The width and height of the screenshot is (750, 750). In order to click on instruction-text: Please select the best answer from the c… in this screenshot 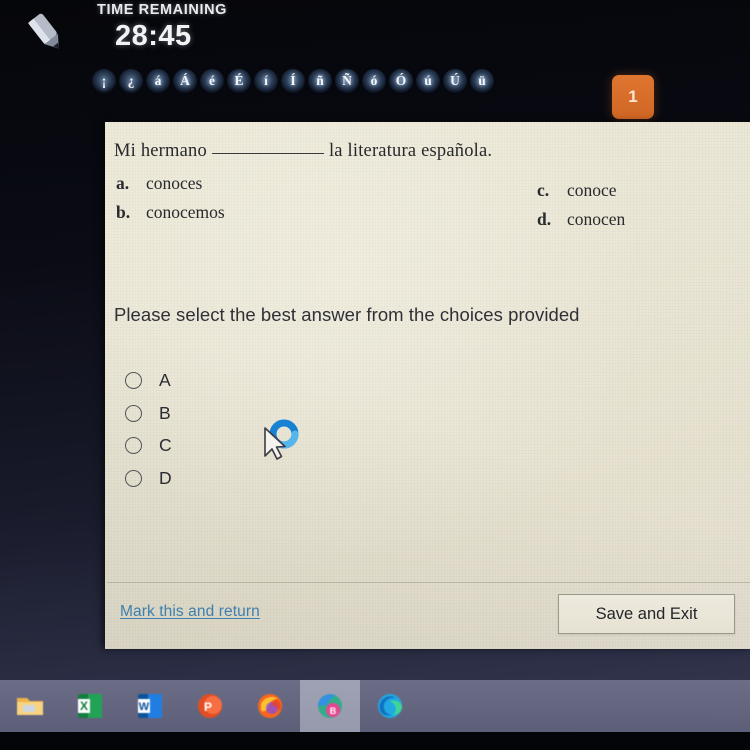, I will do `click(347, 314)`.